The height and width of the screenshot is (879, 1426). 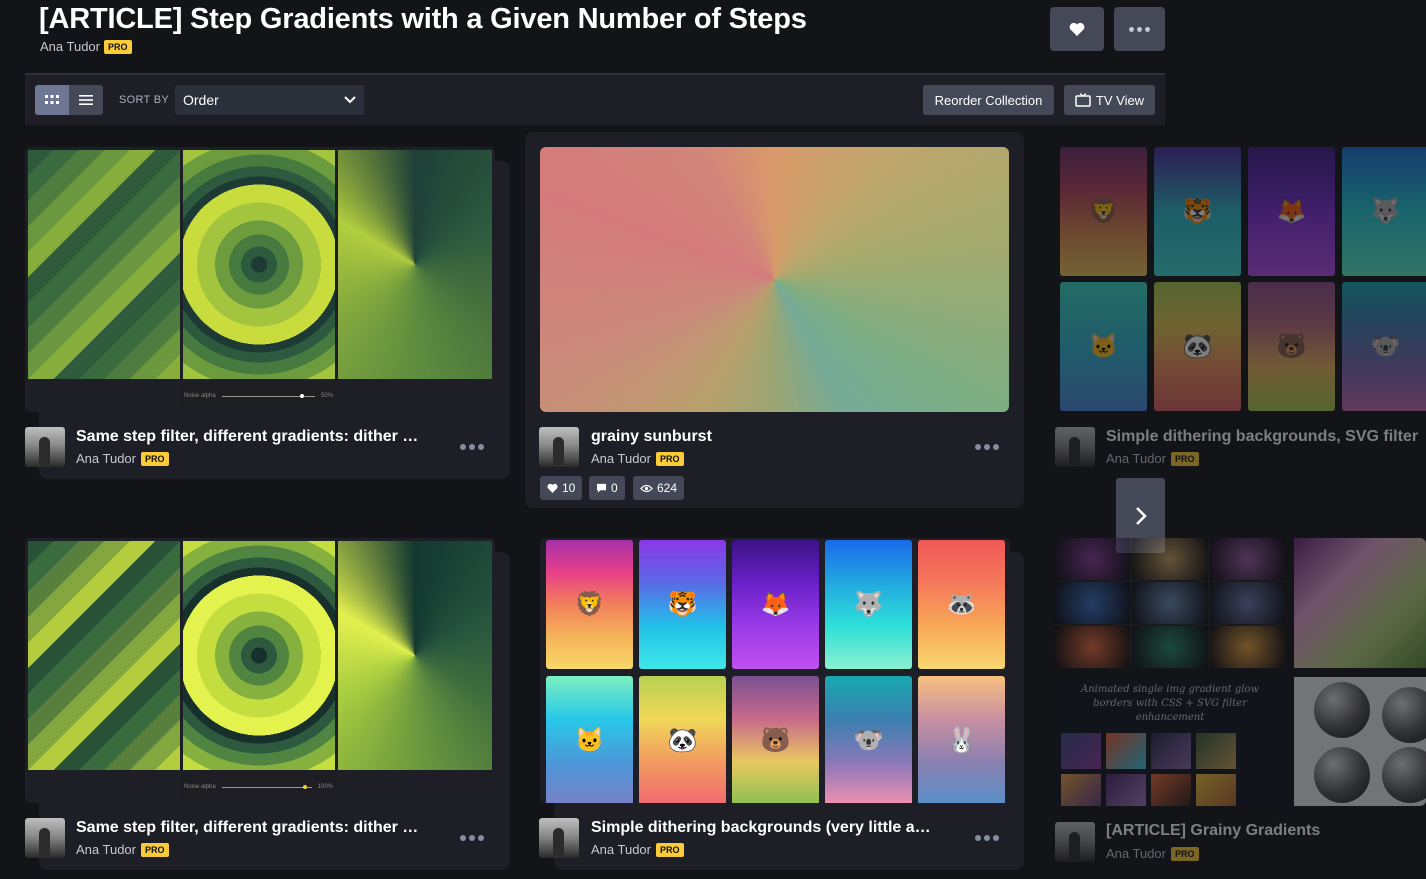 I want to click on tv-view-button: TV View, so click(x=1109, y=100).